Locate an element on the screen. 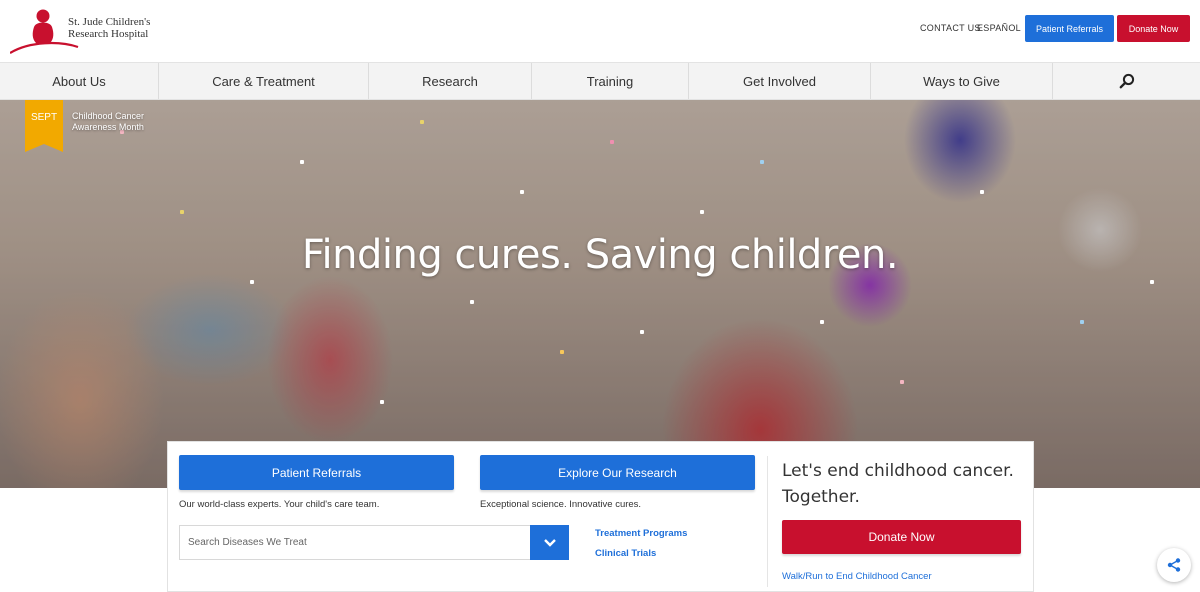 The height and width of the screenshot is (592, 1200). tagline-line-1: Let's end childhood cancer. is located at coordinates (898, 471).